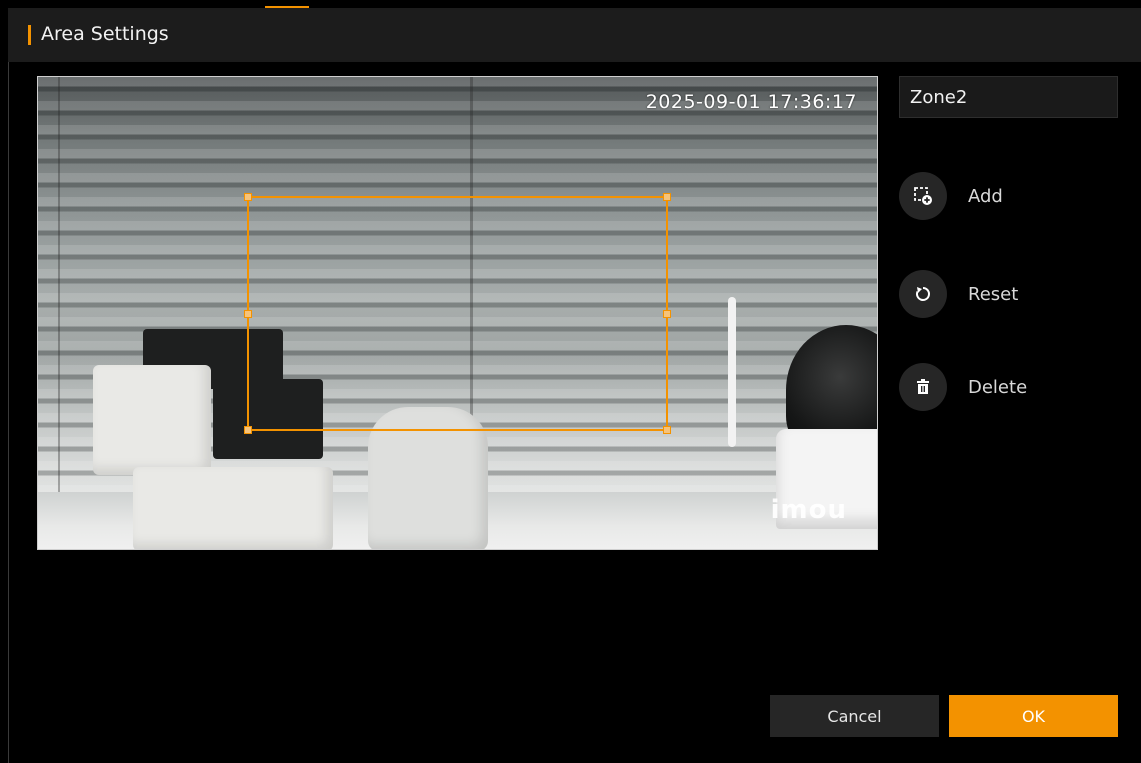 The width and height of the screenshot is (1141, 763). What do you see at coordinates (985, 196) in the screenshot?
I see `add-label: Add` at bounding box center [985, 196].